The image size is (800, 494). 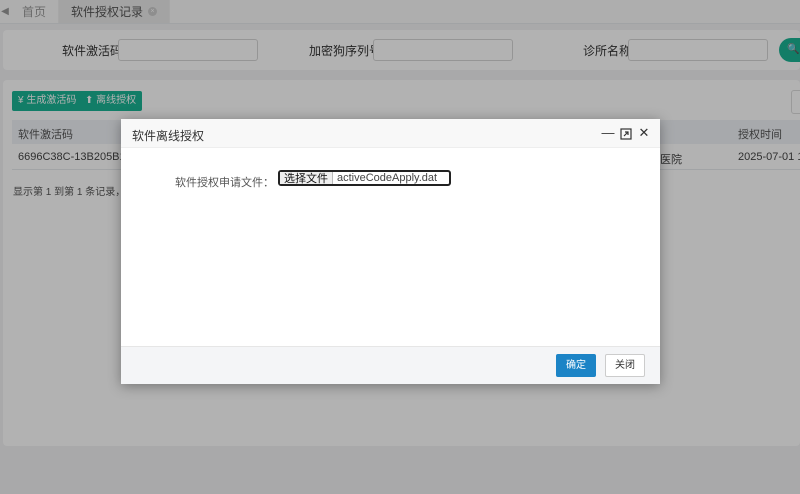 I want to click on license-file-input: 选择文件 activeCodeApply.dat, so click(x=364, y=178).